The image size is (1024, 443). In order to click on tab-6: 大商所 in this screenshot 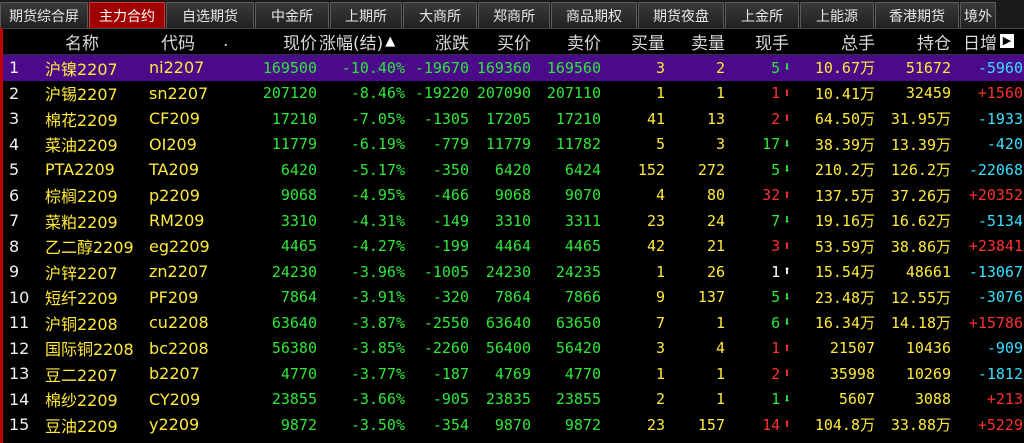, I will do `click(440, 15)`.